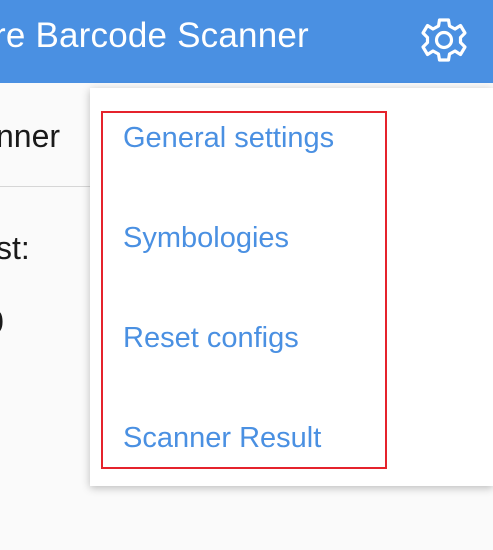  Describe the element at coordinates (50, 186) in the screenshot. I see `list-divider` at that location.